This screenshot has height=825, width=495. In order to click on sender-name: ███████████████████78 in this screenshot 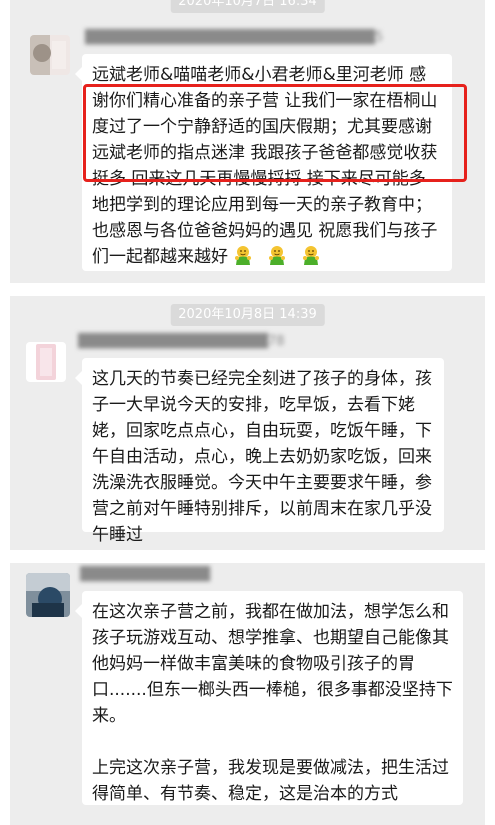, I will do `click(181, 341)`.